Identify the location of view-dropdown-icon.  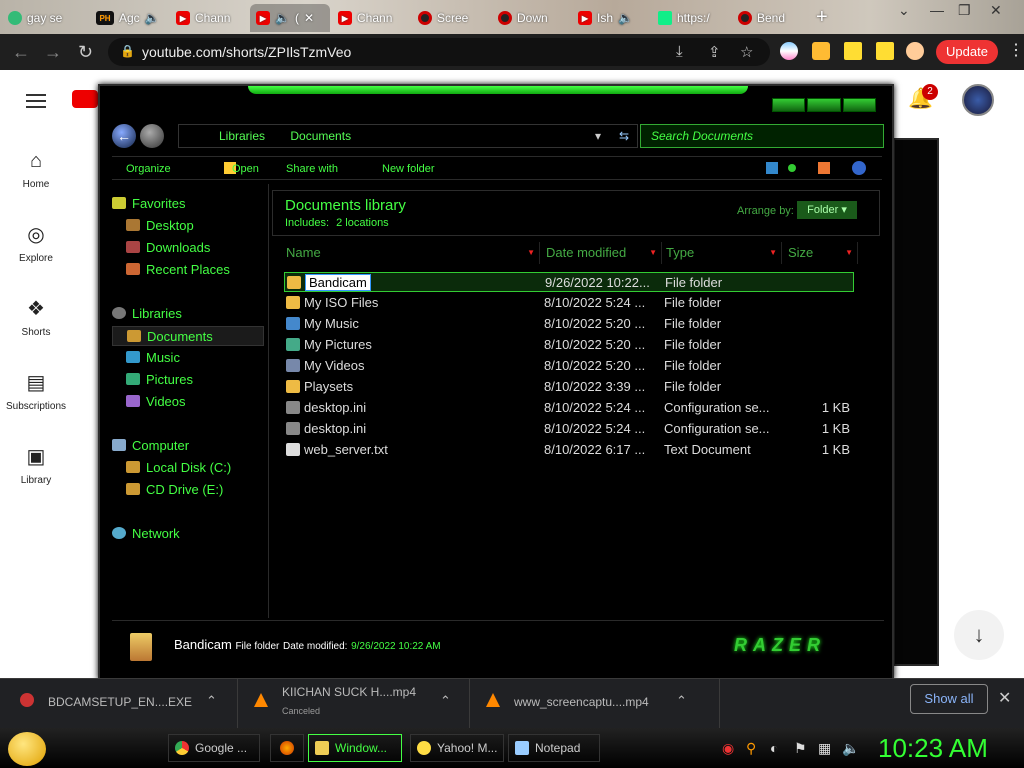
(792, 168).